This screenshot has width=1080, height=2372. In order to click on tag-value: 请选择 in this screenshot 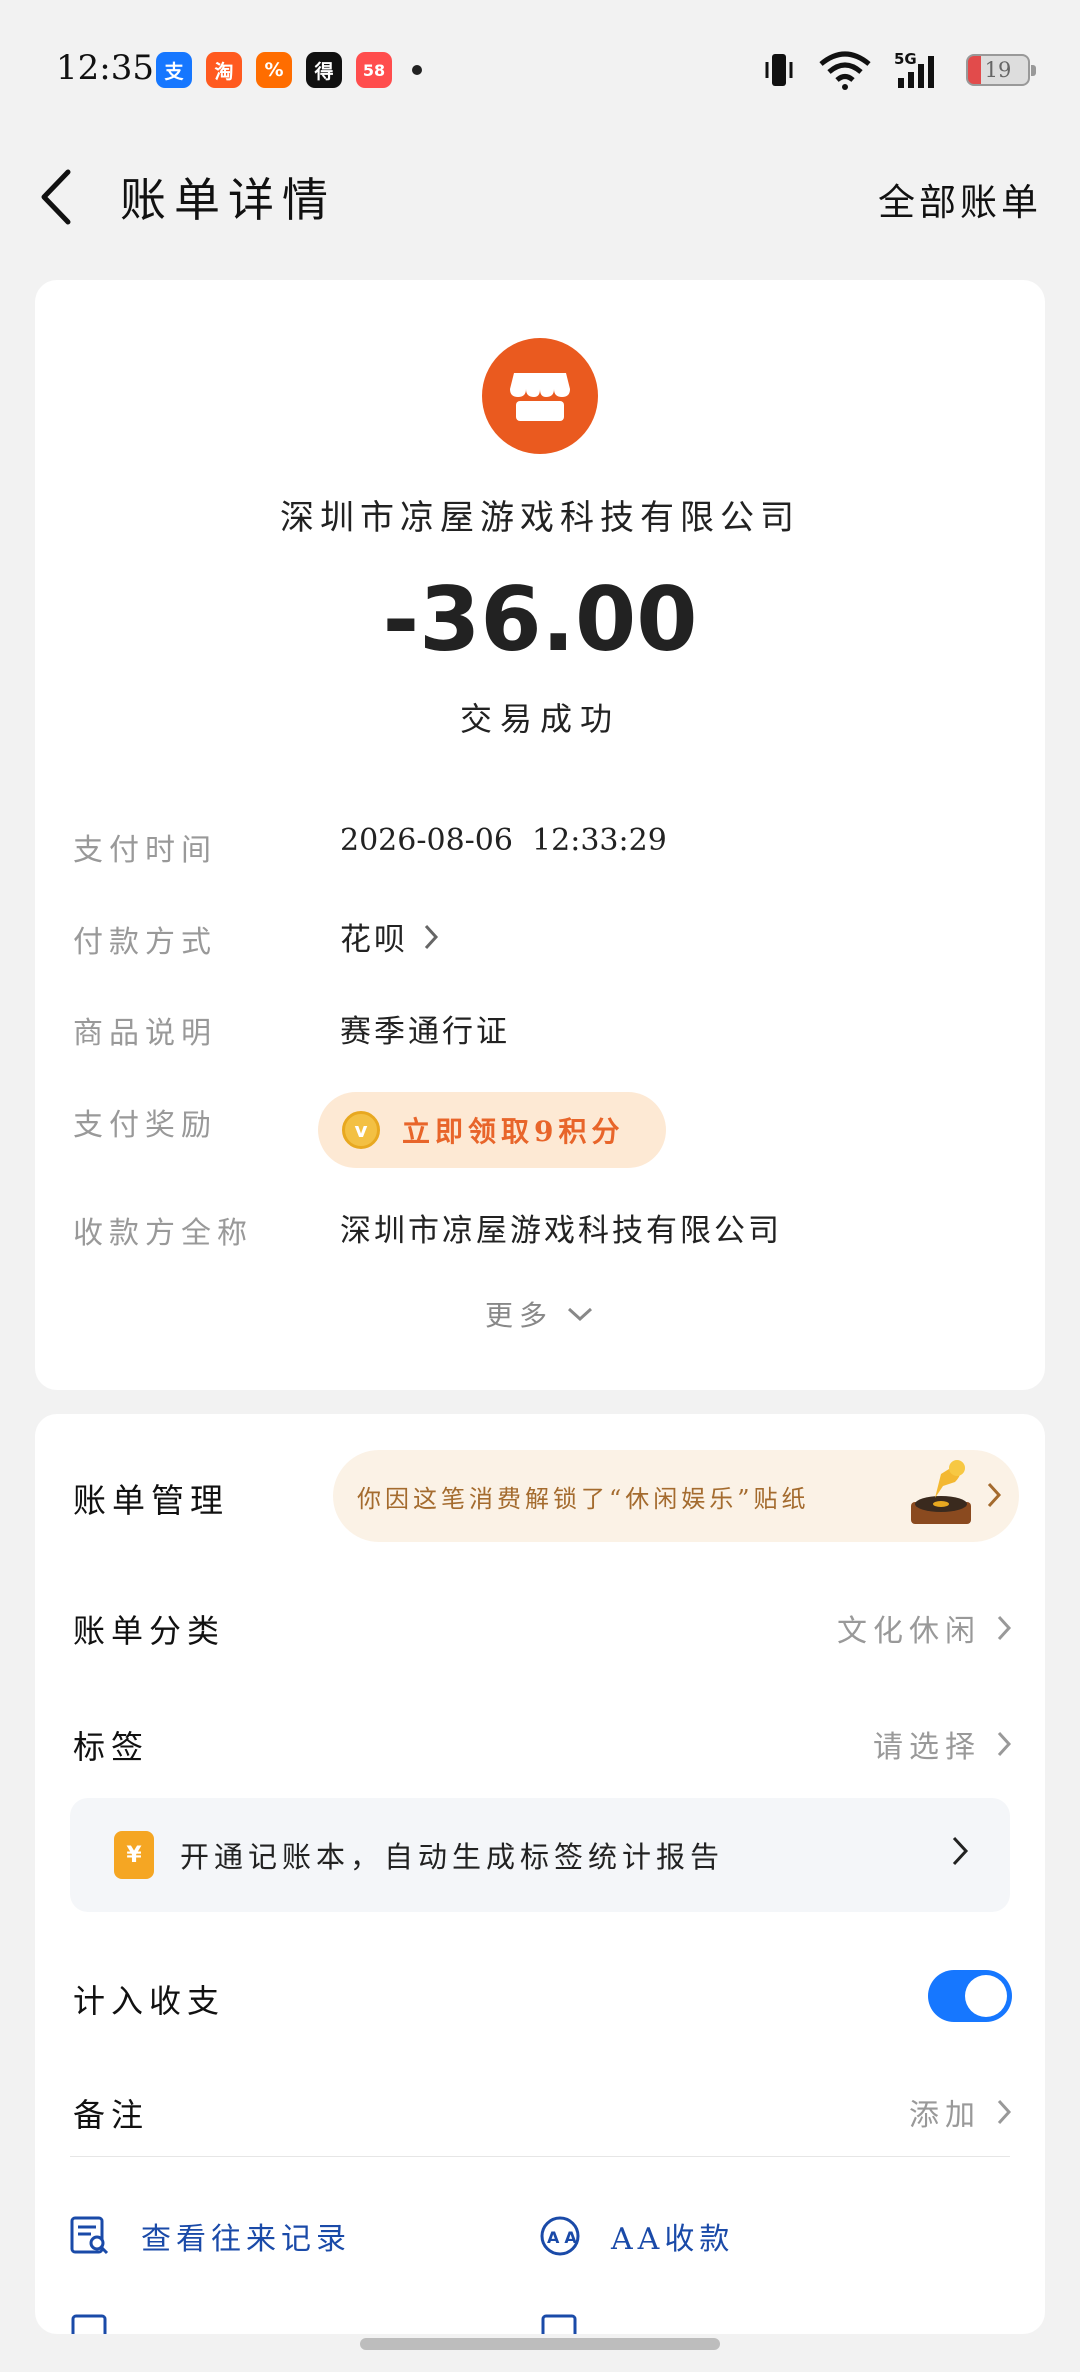, I will do `click(927, 1747)`.